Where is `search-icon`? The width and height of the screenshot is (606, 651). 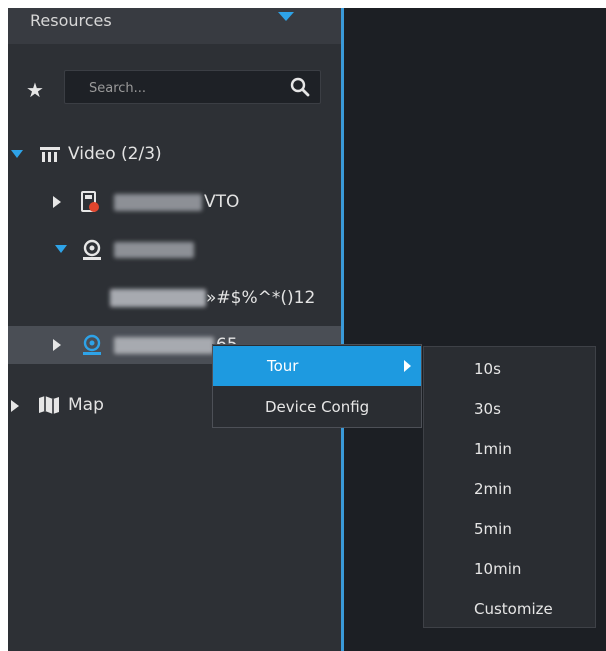 search-icon is located at coordinates (300, 87).